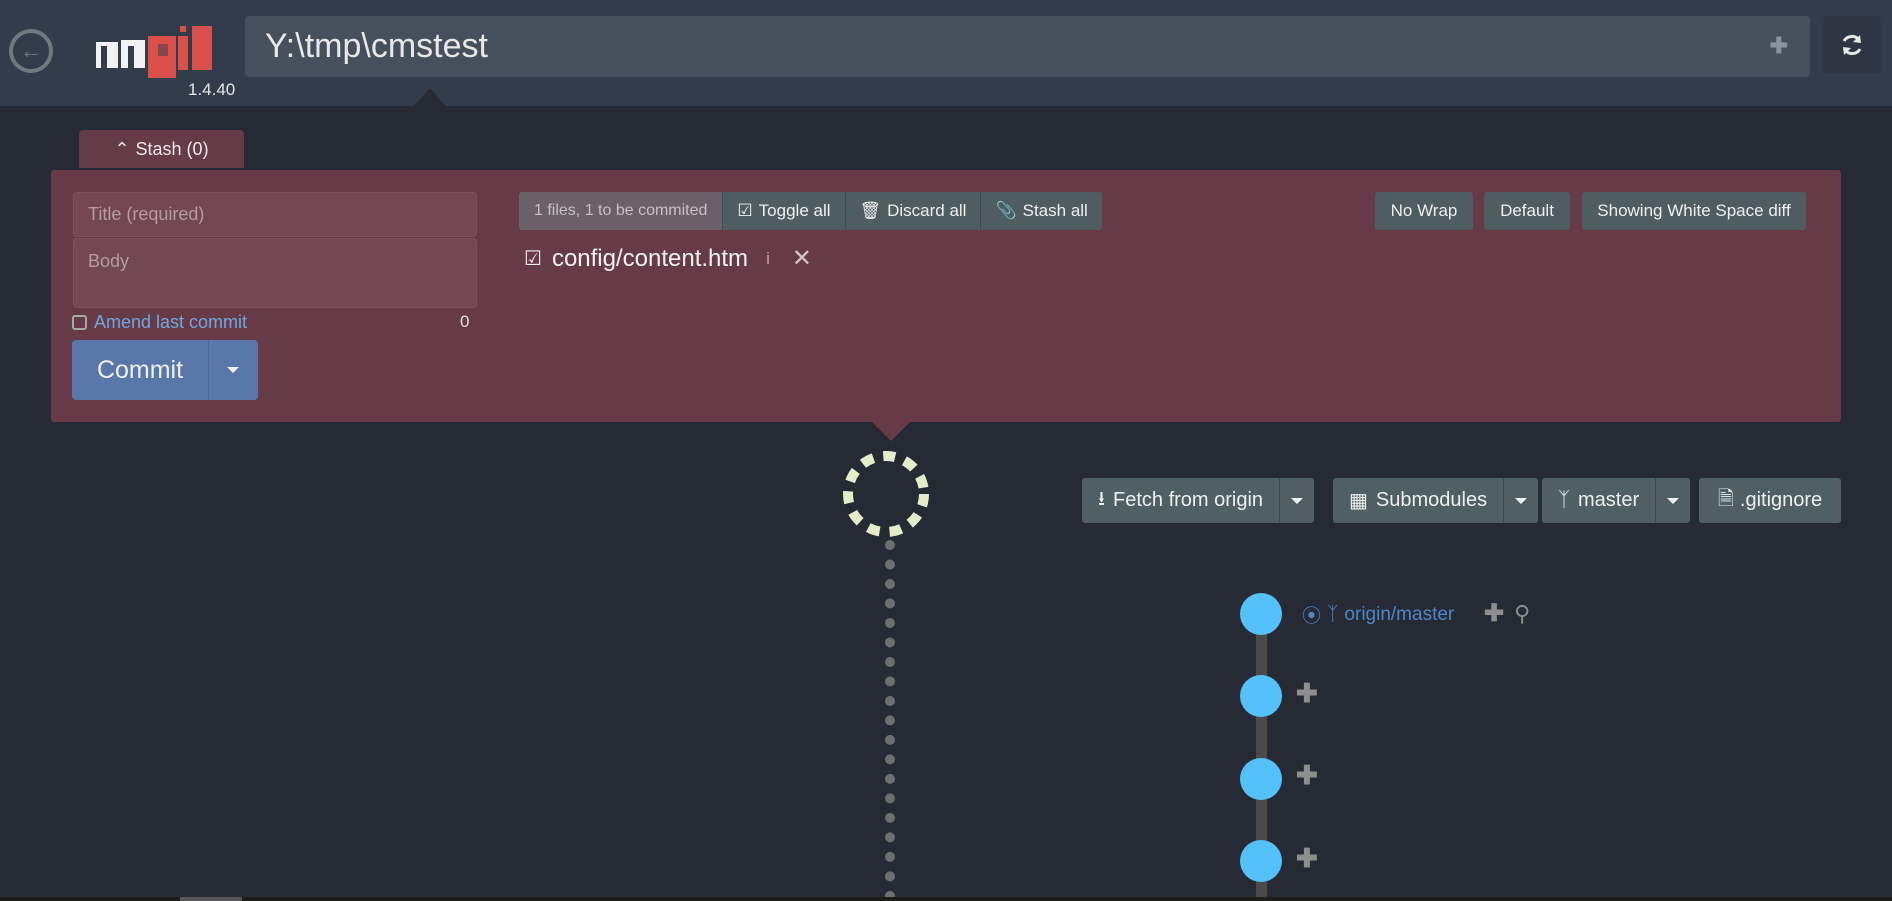  What do you see at coordinates (1527, 211) in the screenshot?
I see `diff-mode-button: Default` at bounding box center [1527, 211].